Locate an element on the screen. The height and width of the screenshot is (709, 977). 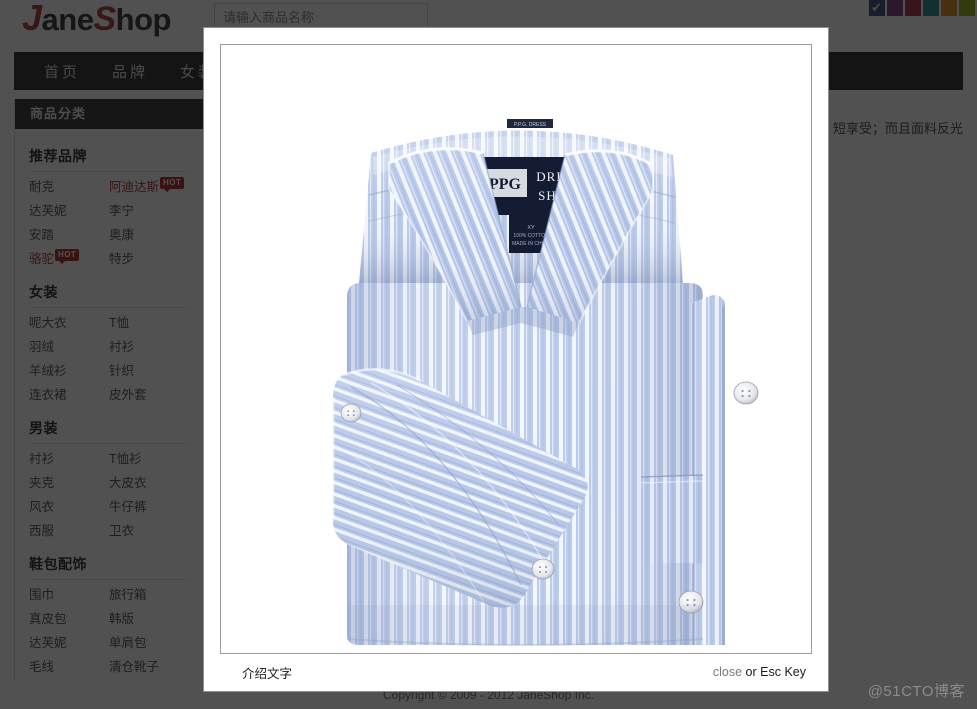
svg-text: PPG is located at coordinates (505, 184).